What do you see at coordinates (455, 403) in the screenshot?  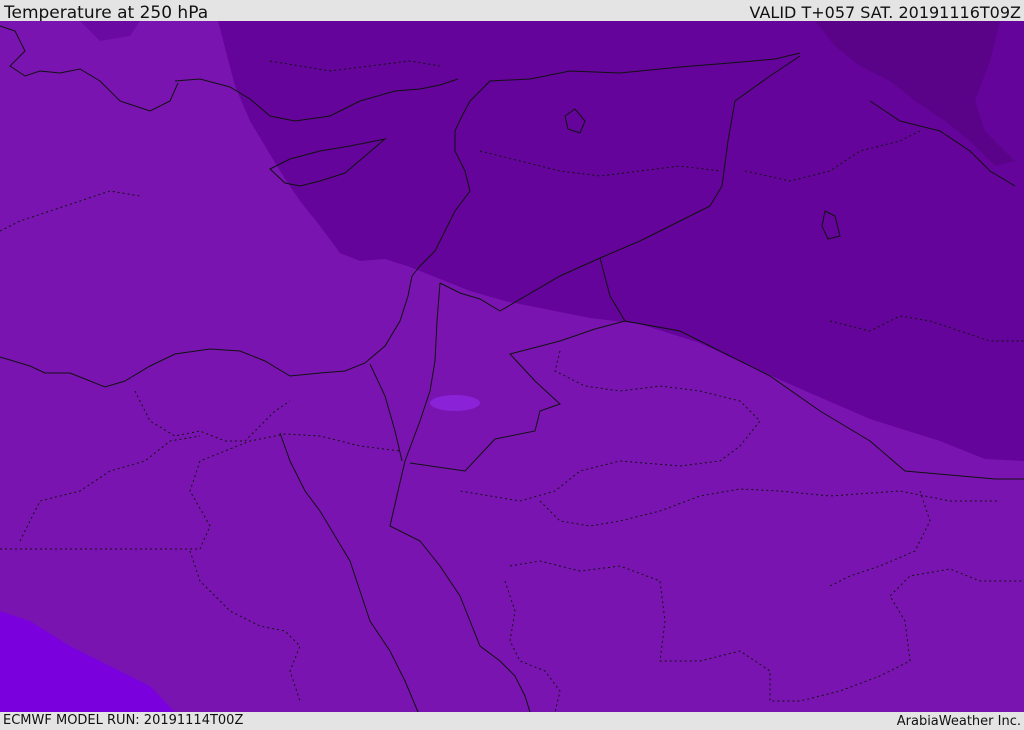 I see `temperature-patch-warm` at bounding box center [455, 403].